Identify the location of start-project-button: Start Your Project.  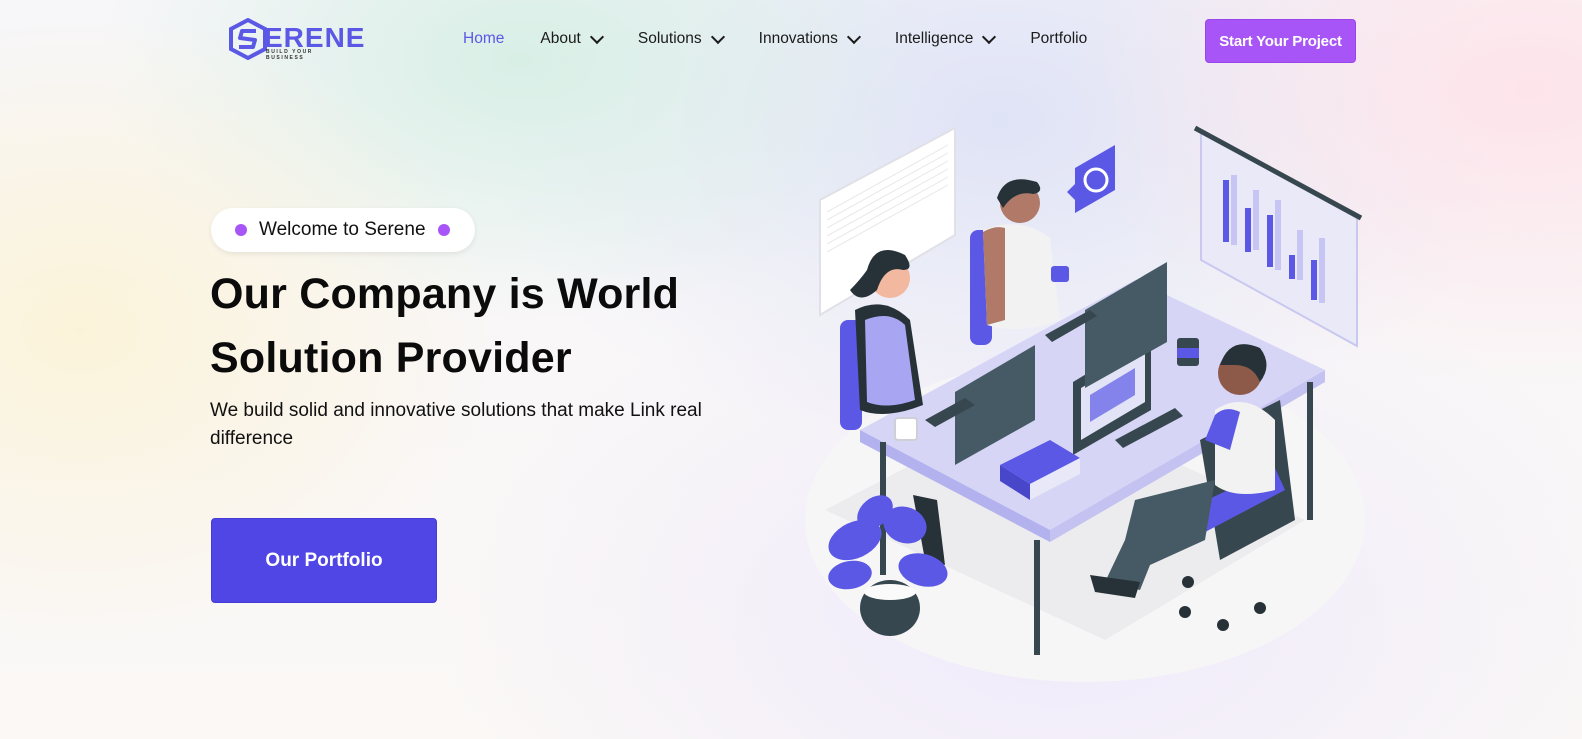
(1280, 41).